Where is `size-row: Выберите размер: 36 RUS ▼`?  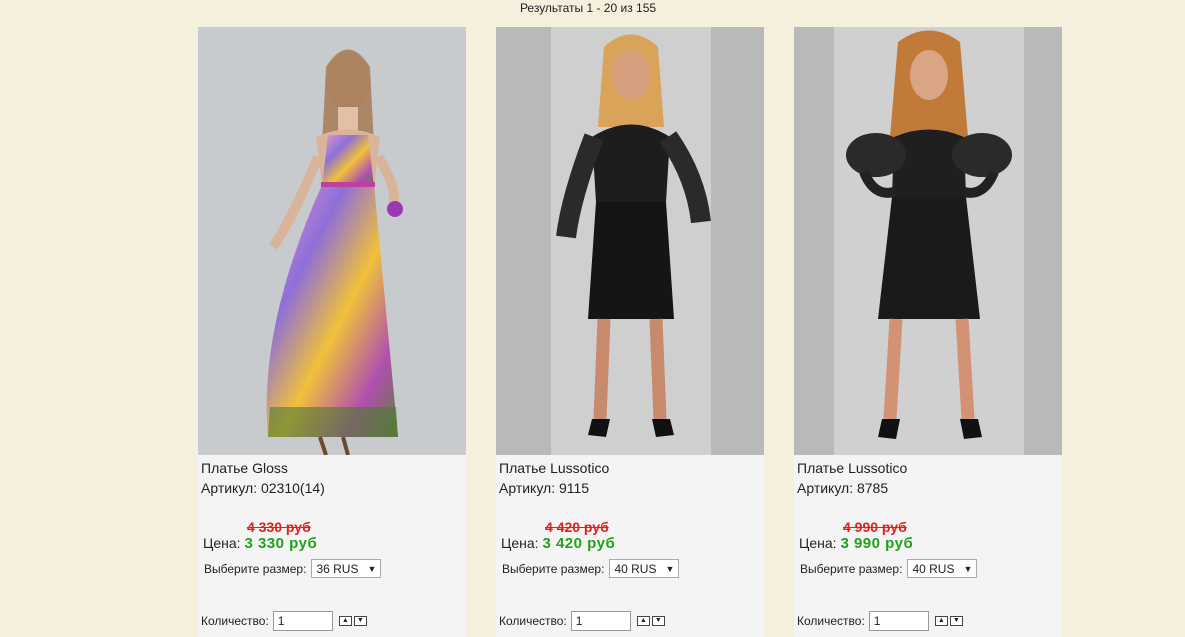 size-row: Выберите размер: 36 RUS ▼ is located at coordinates (333, 568).